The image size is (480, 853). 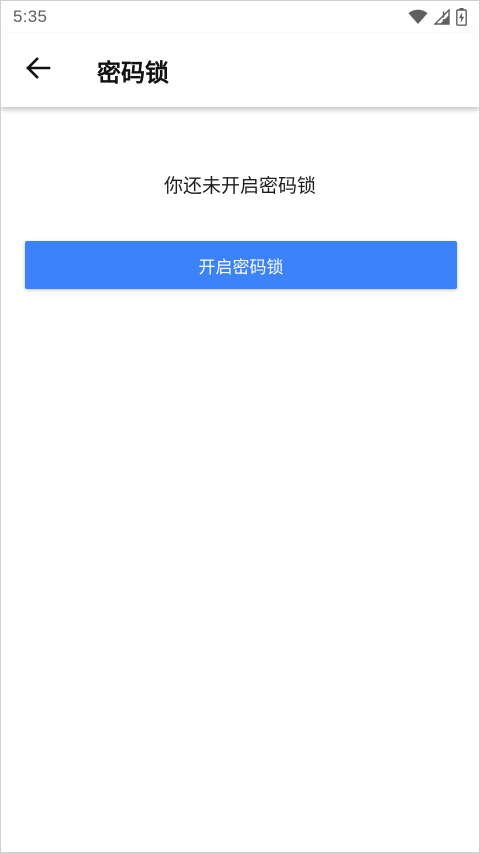 I want to click on lock-status-message: 你还未开启密码锁, so click(x=239, y=186).